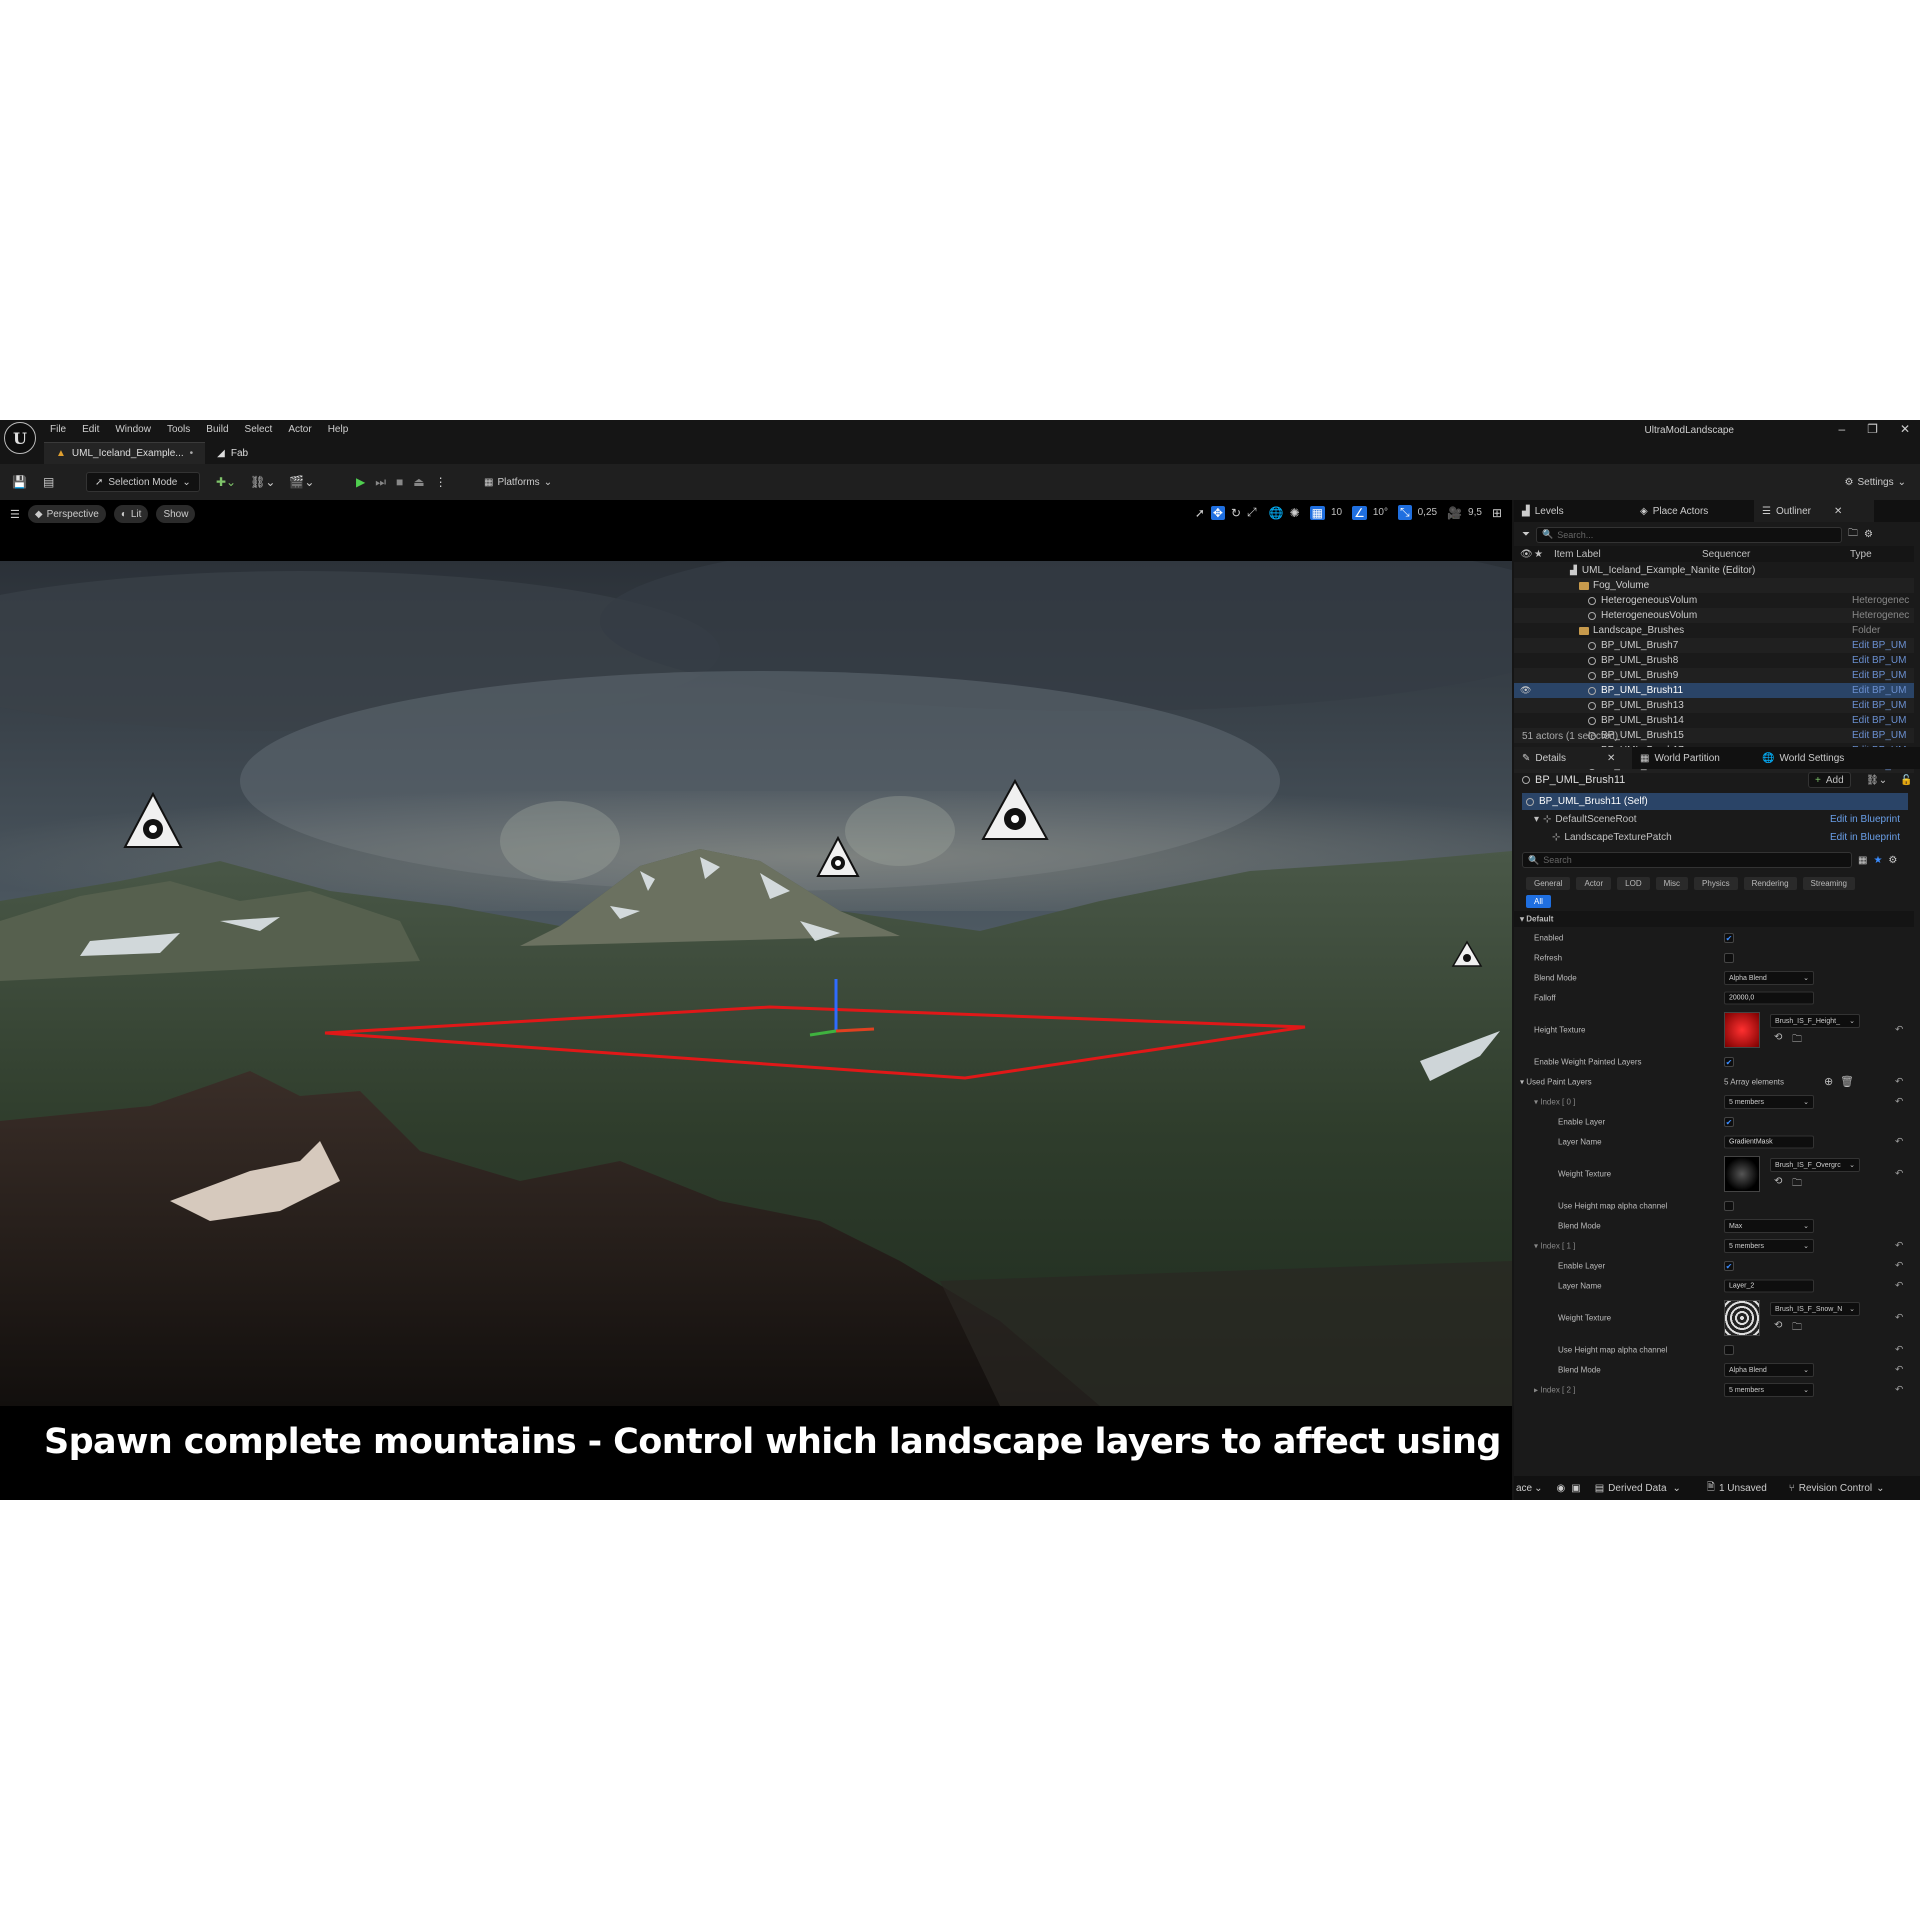  Describe the element at coordinates (1877, 860) in the screenshot. I see `favorites-star-icon: ★` at that location.